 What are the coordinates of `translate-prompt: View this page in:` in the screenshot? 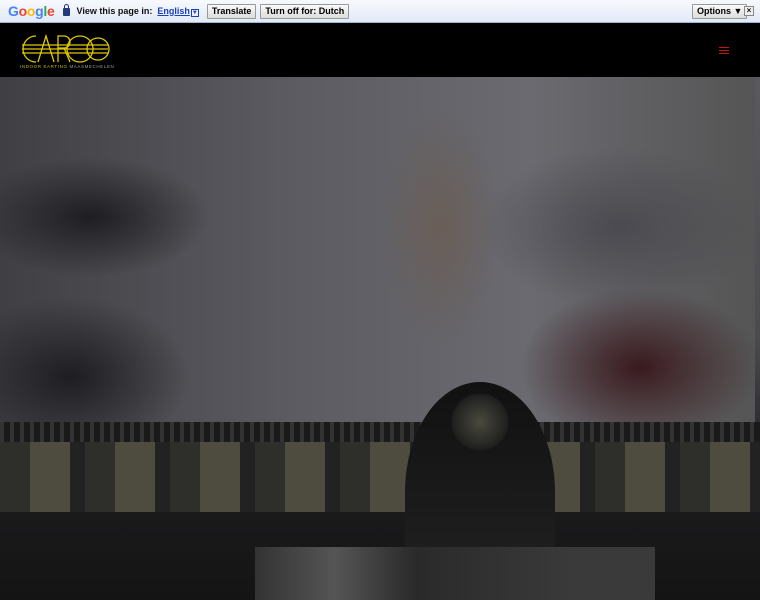 It's located at (114, 11).